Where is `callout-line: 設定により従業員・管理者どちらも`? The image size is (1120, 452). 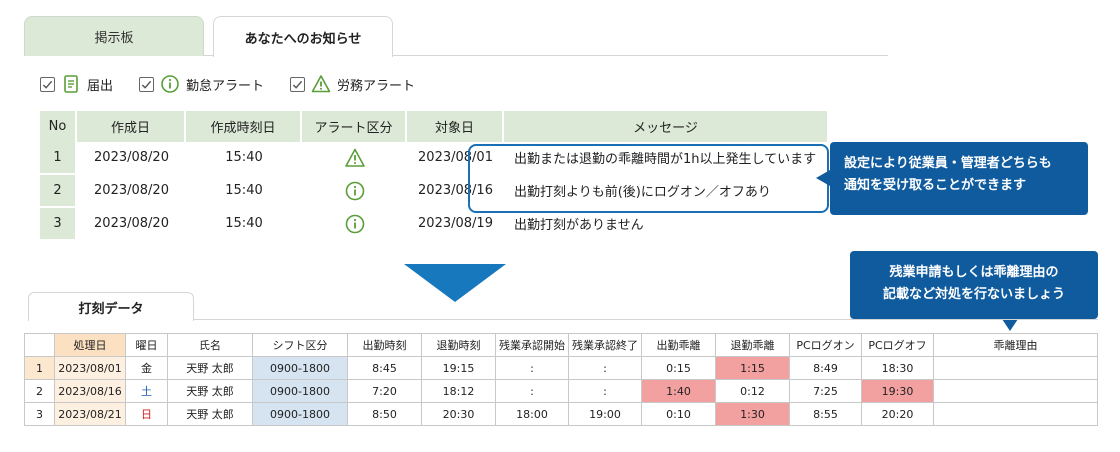
callout-line: 設定により従業員・管理者どちらも is located at coordinates (948, 163).